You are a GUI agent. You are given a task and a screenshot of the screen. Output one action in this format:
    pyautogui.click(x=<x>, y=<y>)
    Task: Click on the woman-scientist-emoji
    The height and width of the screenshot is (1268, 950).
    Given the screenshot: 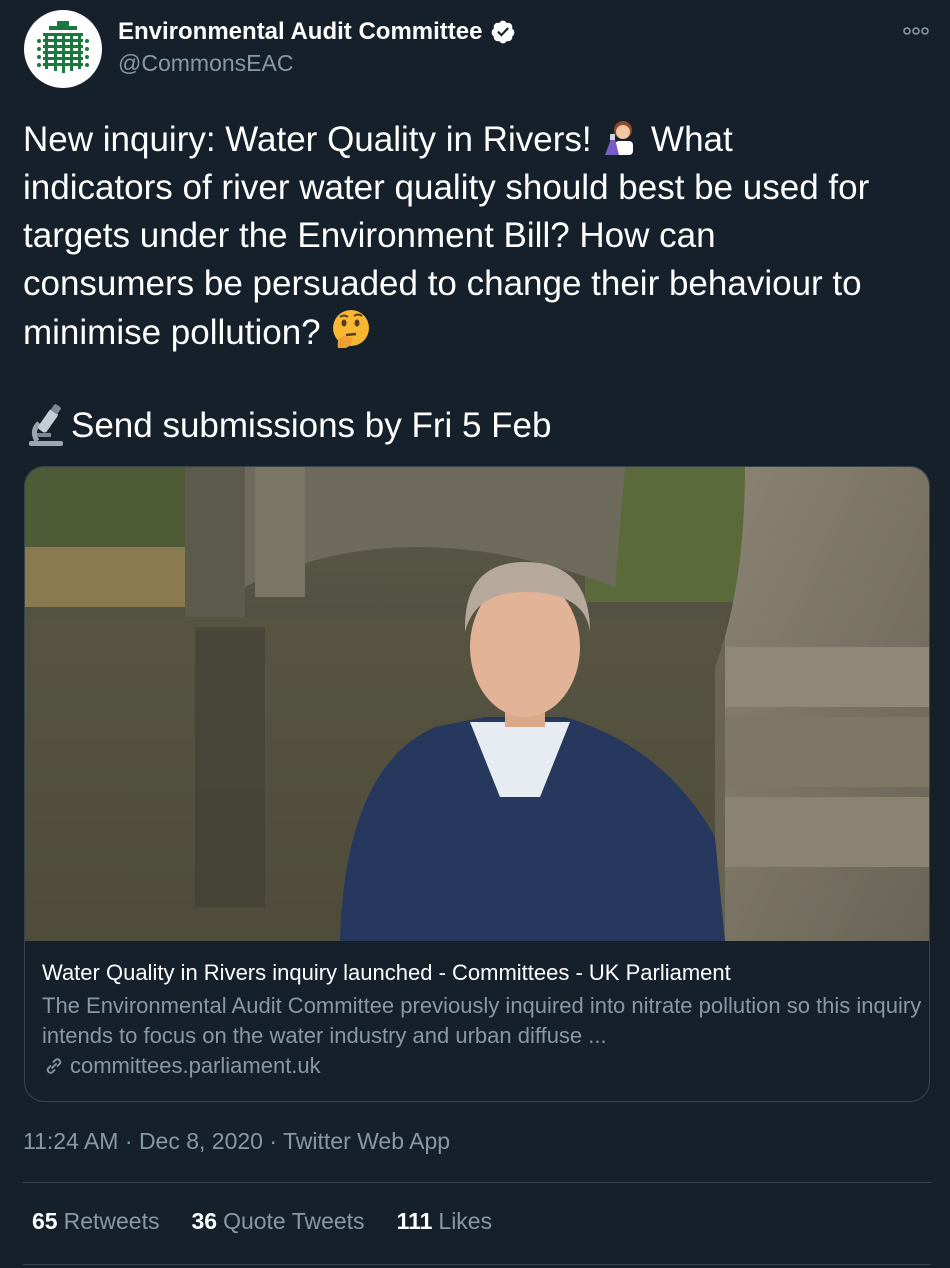 What is the action you would take?
    pyautogui.click(x=619, y=138)
    